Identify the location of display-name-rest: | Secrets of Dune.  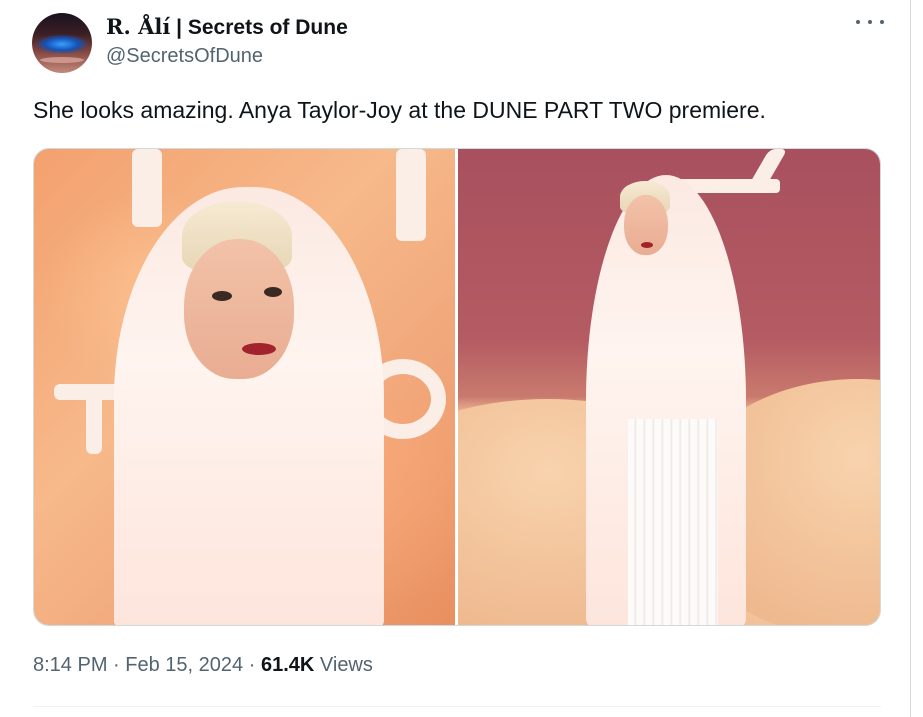
(259, 27).